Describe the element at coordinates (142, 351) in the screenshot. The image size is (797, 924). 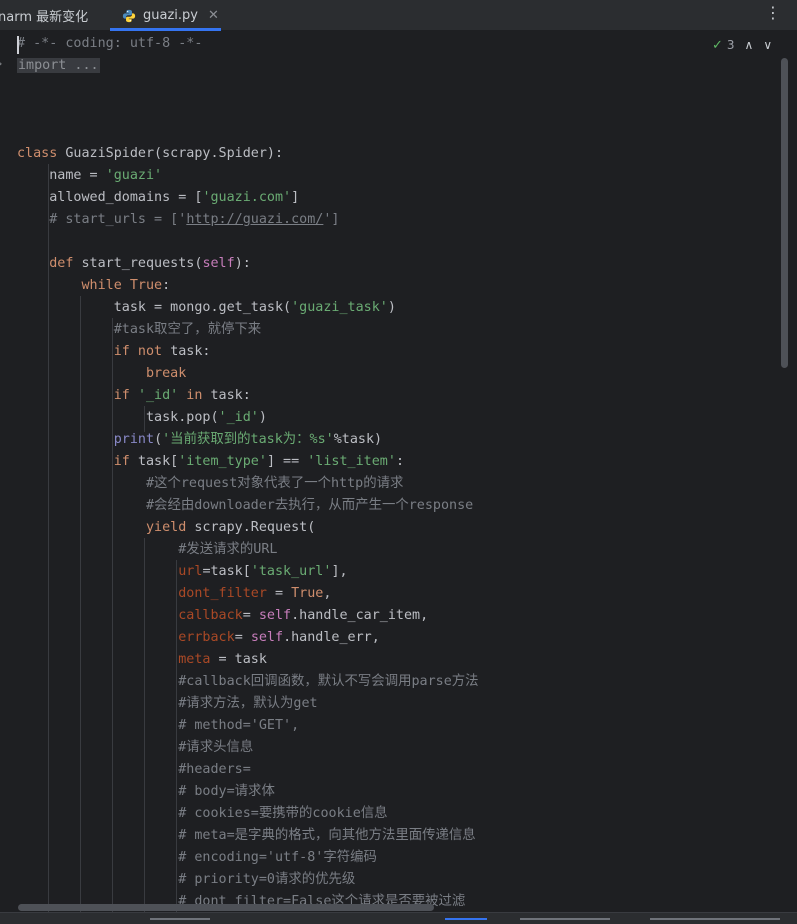
I see `code-token: if not` at that location.